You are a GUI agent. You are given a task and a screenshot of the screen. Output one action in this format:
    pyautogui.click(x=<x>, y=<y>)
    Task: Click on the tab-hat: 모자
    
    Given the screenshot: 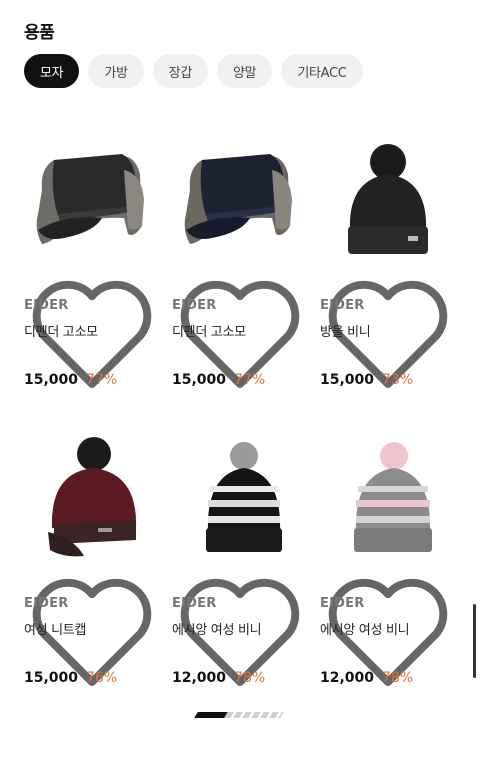 What is the action you would take?
    pyautogui.click(x=52, y=71)
    